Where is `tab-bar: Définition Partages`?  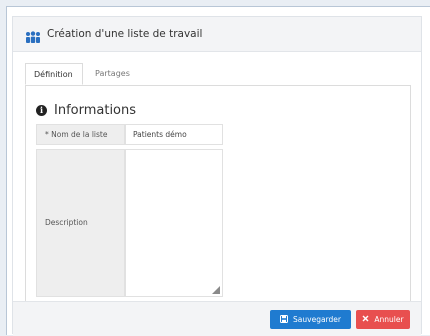 tab-bar: Définition Partages is located at coordinates (218, 74).